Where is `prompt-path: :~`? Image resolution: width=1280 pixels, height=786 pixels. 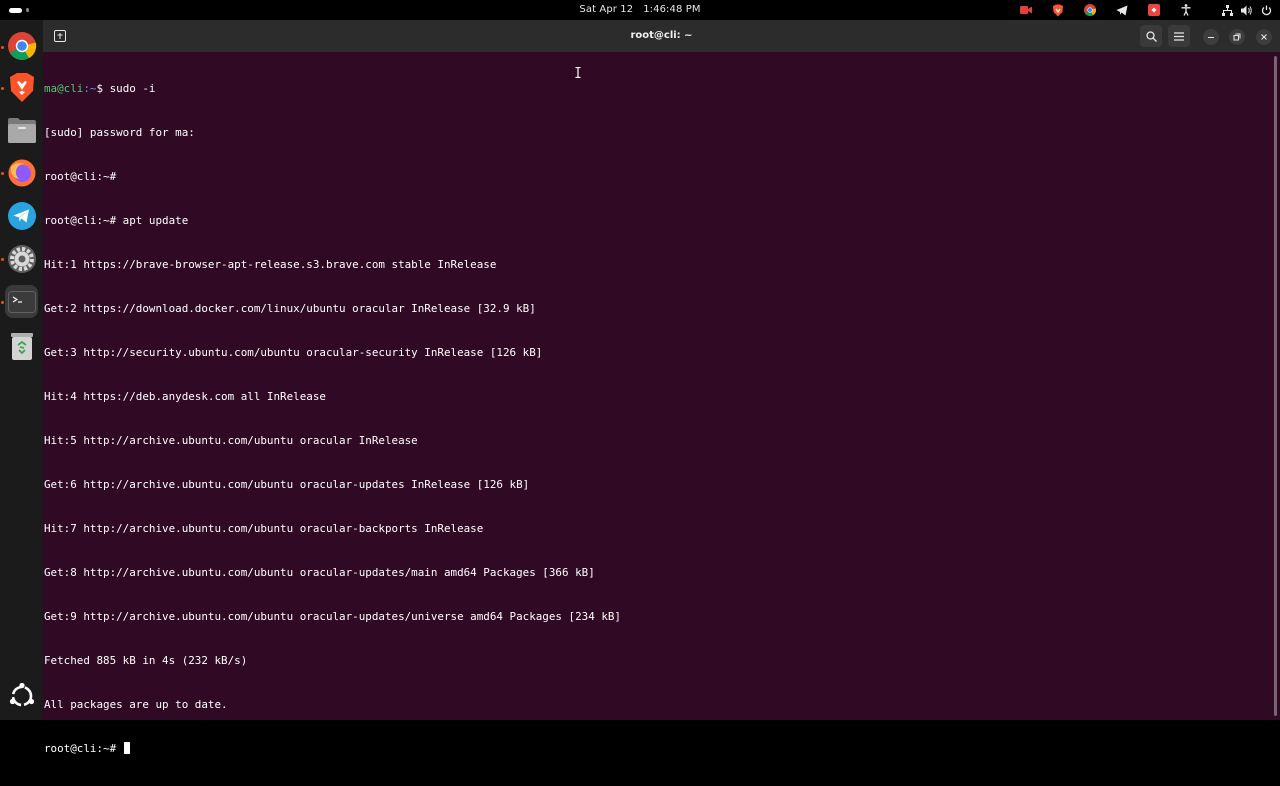
prompt-path: :~ is located at coordinates (90, 89).